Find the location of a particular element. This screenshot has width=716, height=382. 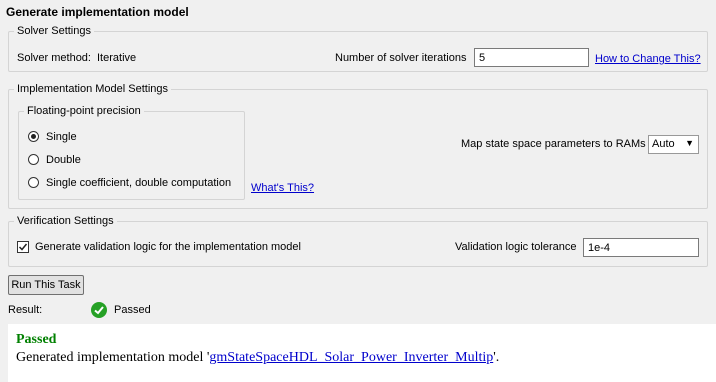

solver-iterations-label: Number of solver iterations is located at coordinates (401, 58).